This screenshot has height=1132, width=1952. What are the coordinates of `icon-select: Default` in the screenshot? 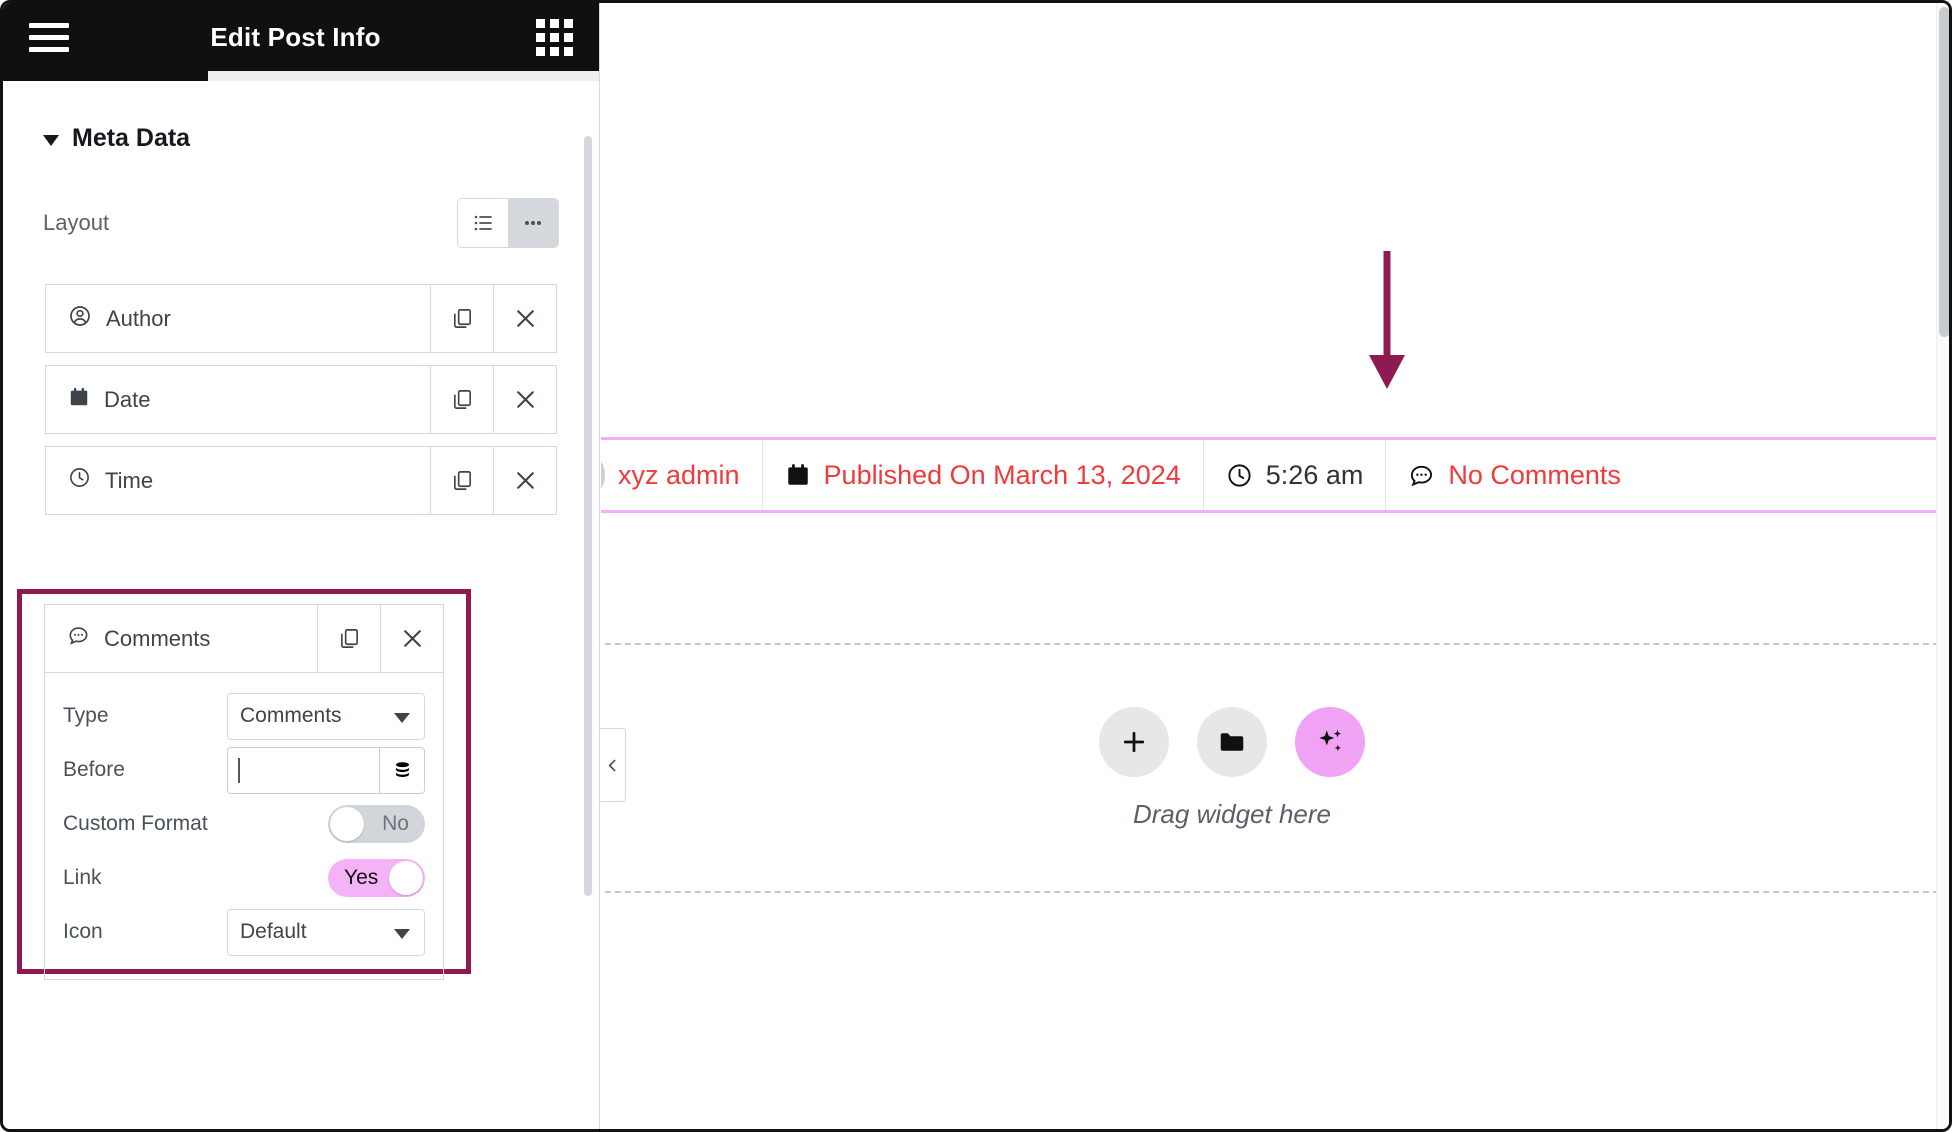 It's located at (326, 932).